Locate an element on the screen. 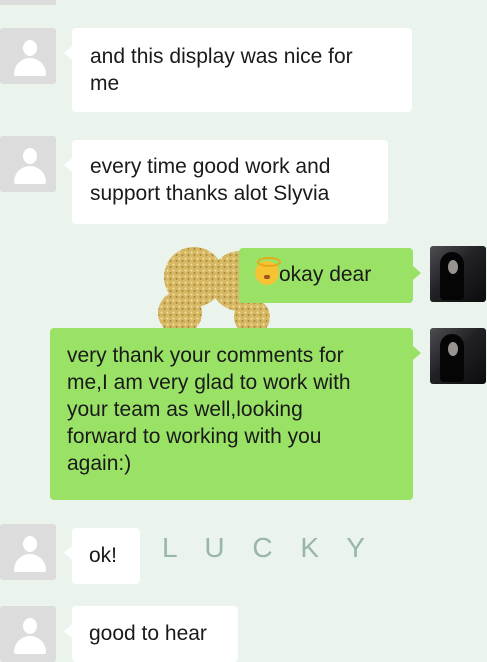 The height and width of the screenshot is (662, 487). message-text-line: again:) is located at coordinates (99, 463).